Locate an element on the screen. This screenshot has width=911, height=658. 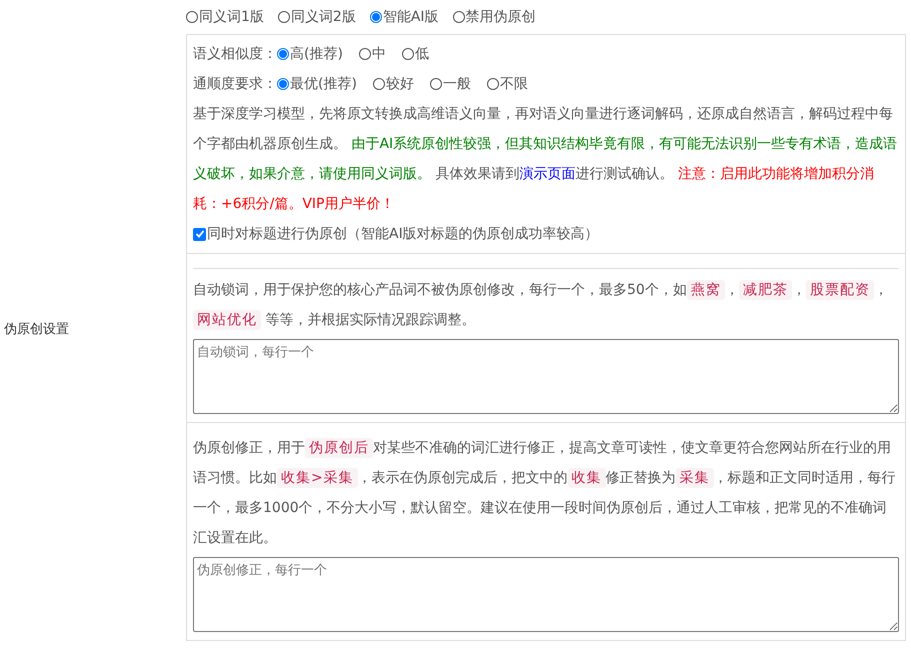
lock-words-description: 自动锁词，用于保护您的核心产品词不被伪原创修改，每行一个，最多50个，如 燕窝 ， 减肥茶 ， 股票配资 ， 网站优化 等等，并根据实际情况跟踪调整。 is located at coordinates (541, 305).